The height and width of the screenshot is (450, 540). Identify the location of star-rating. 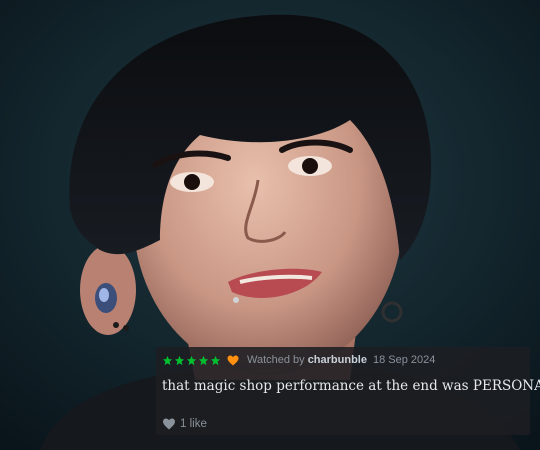
(191, 360).